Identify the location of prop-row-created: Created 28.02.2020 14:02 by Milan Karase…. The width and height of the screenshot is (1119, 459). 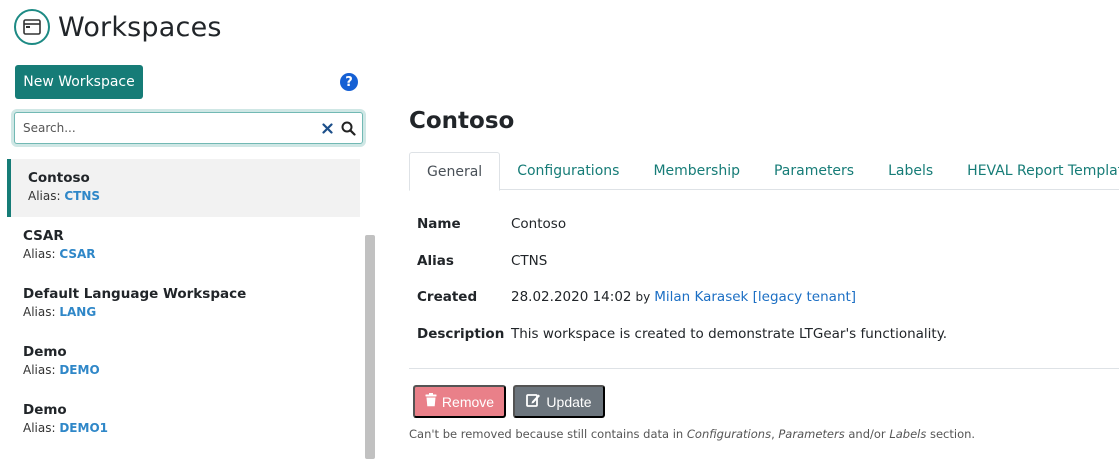
(682, 297).